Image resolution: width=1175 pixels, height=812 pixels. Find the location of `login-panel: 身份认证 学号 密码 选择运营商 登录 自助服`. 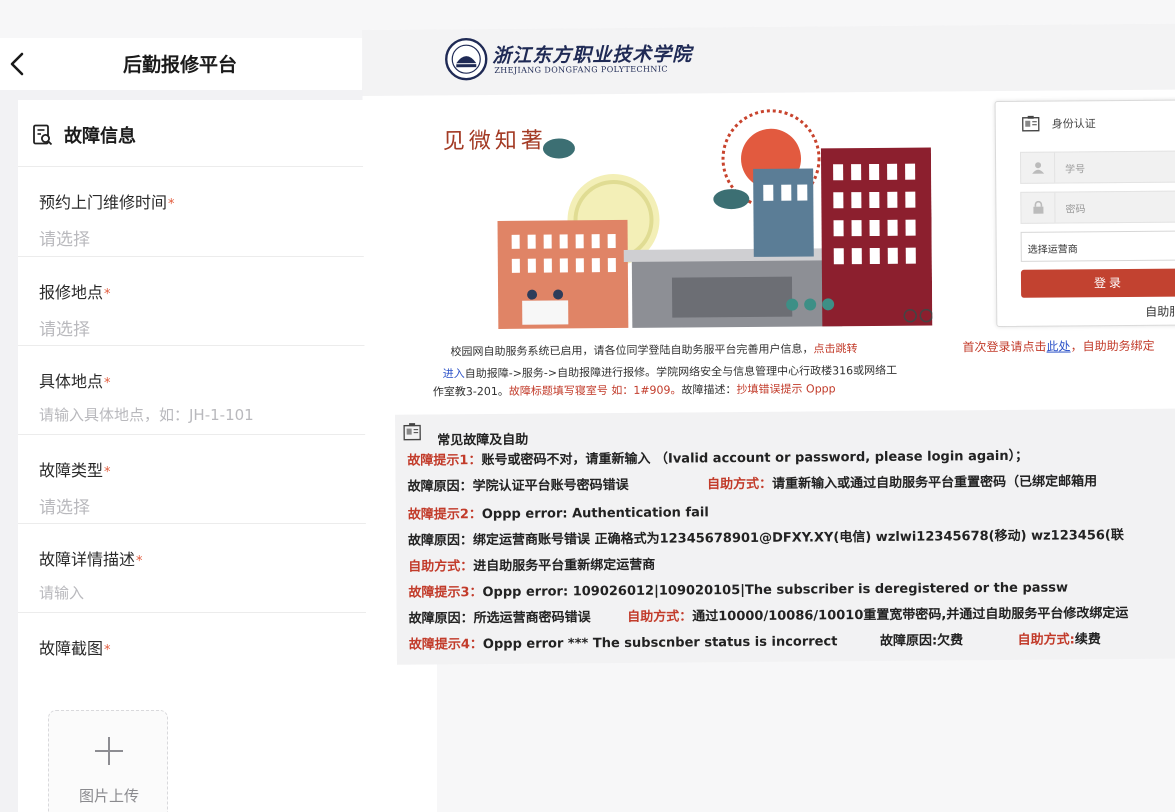

login-panel: 身份认证 学号 密码 选择运营商 登录 自助服 is located at coordinates (1084, 213).